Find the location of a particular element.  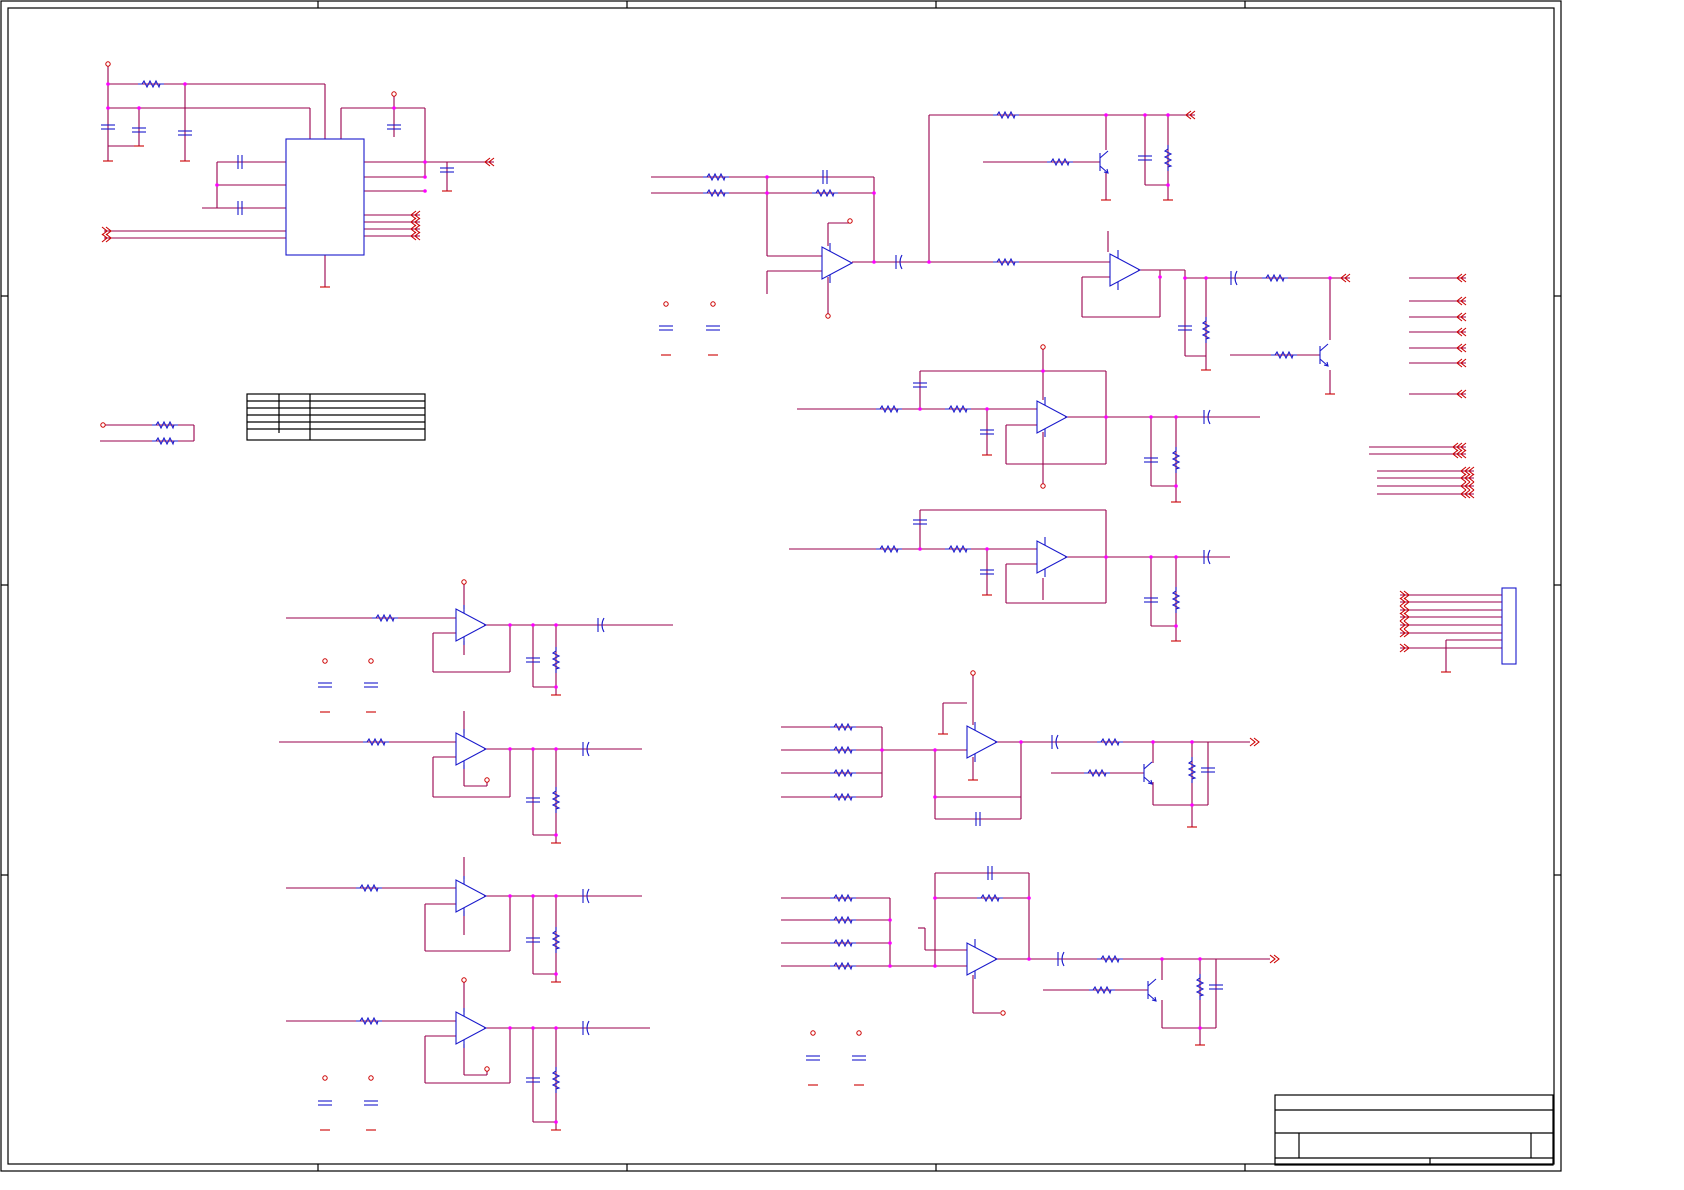

ic-chip is located at coordinates (325, 197).